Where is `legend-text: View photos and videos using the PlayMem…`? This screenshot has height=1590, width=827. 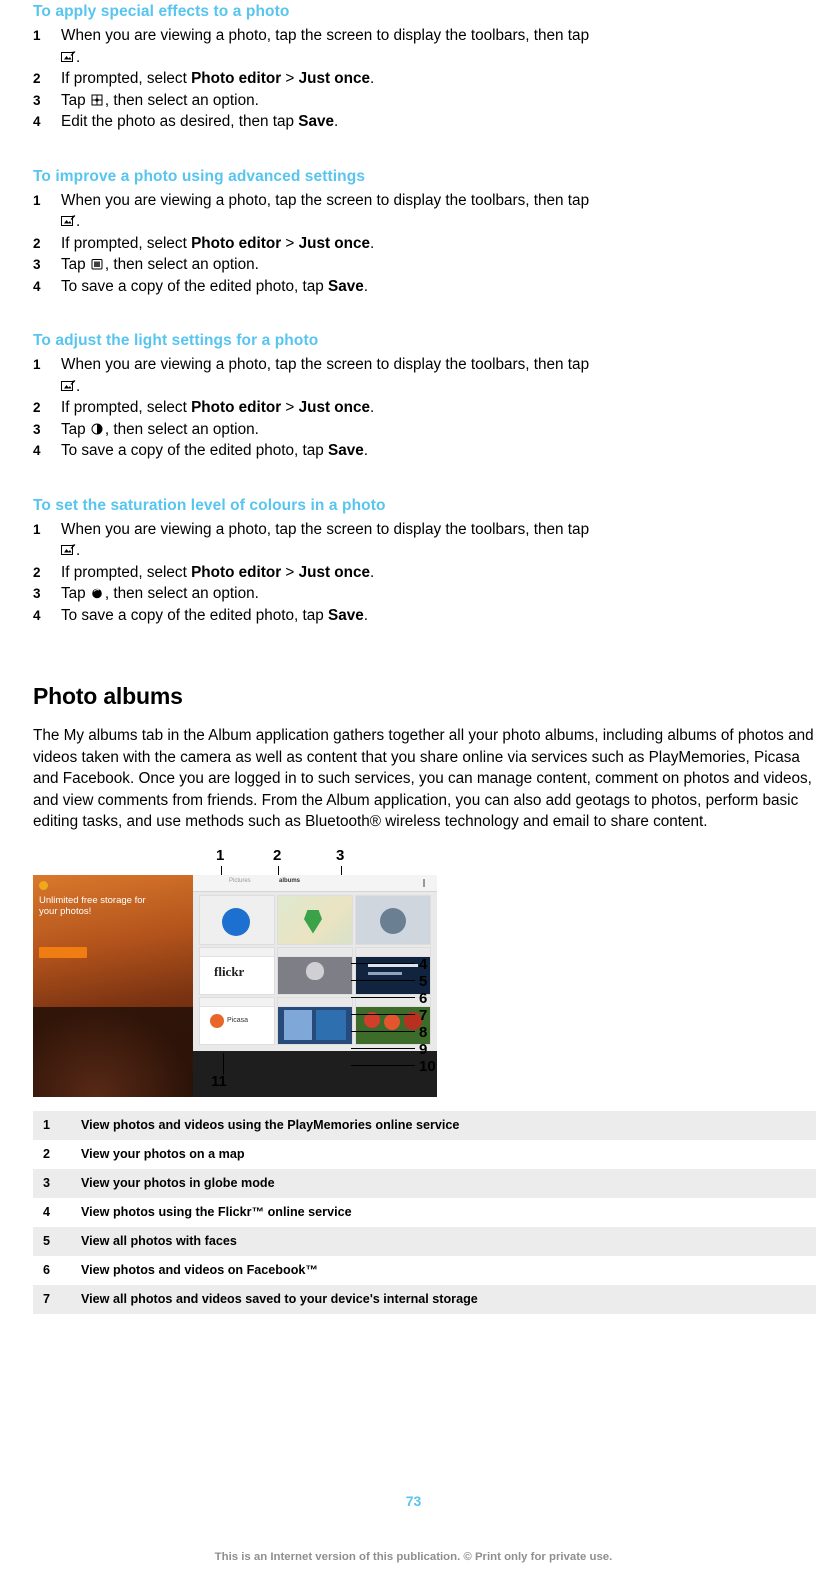 legend-text: View photos and videos using the PlayMem… is located at coordinates (448, 1125).